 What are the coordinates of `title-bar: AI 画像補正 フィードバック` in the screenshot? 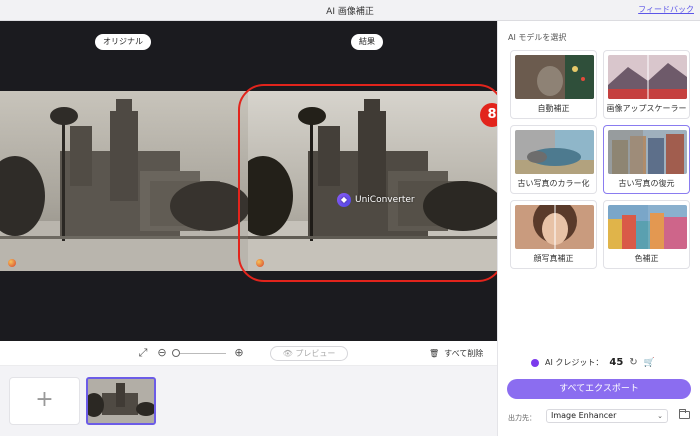 It's located at (350, 10).